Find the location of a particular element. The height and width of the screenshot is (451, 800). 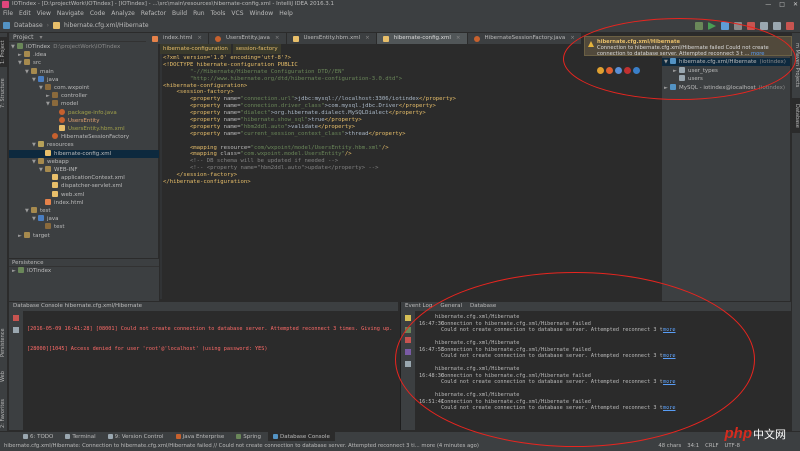

project-tree-item: applicationContext.xml is located at coordinates (67, 178).